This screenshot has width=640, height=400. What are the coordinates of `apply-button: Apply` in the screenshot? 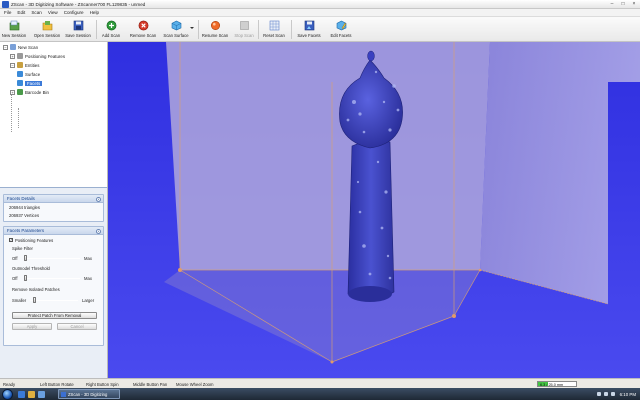 It's located at (32, 326).